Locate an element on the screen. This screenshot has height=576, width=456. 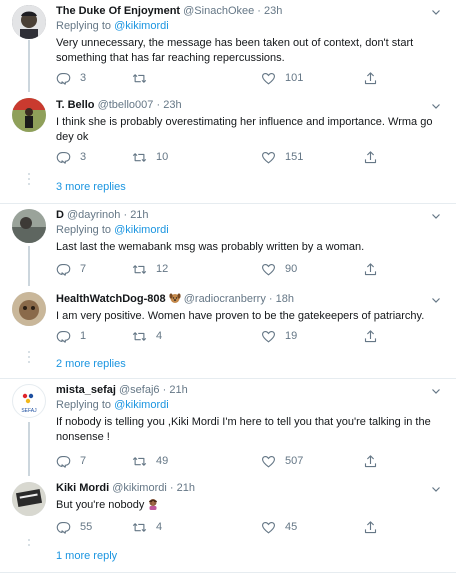
display-name: mista_sefaj is located at coordinates (86, 390).